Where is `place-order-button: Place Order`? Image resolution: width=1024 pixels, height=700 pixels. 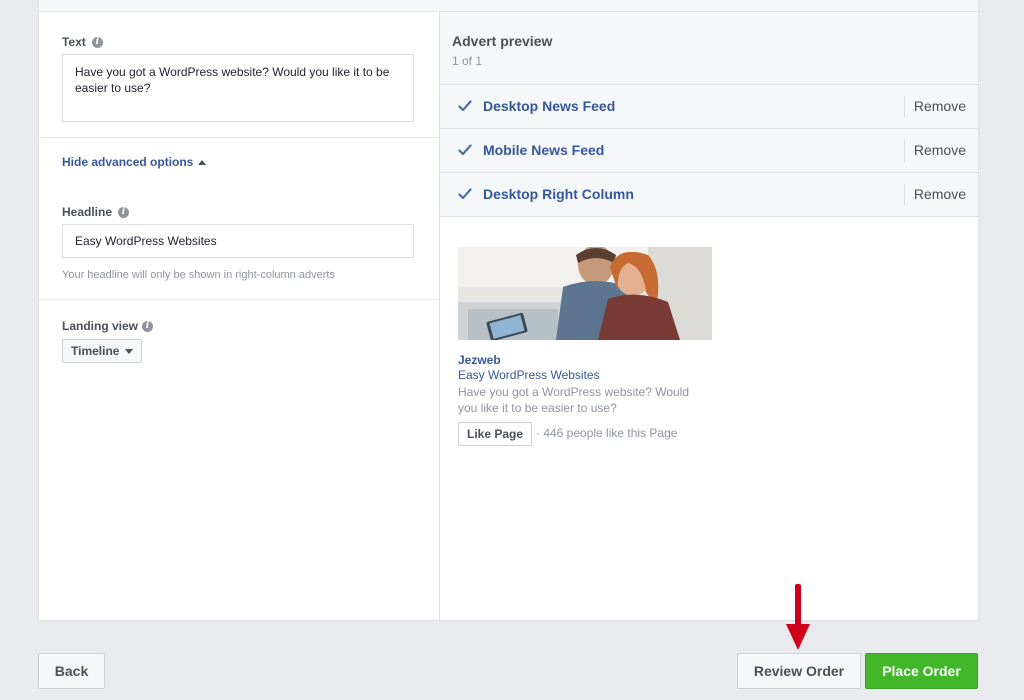
place-order-button: Place Order is located at coordinates (921, 671).